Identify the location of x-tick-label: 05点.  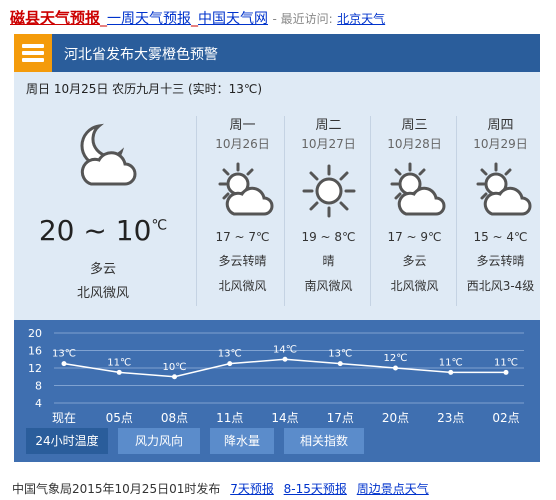
(119, 418).